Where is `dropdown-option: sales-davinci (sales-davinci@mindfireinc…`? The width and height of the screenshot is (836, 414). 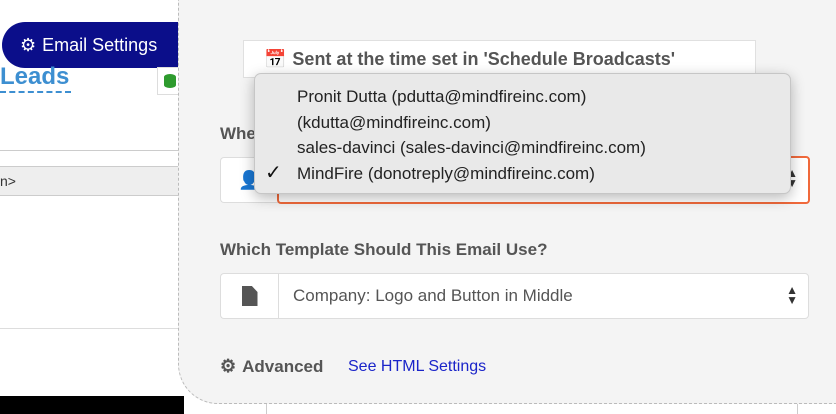 dropdown-option: sales-davinci (sales-davinci@mindfireinc… is located at coordinates (522, 148).